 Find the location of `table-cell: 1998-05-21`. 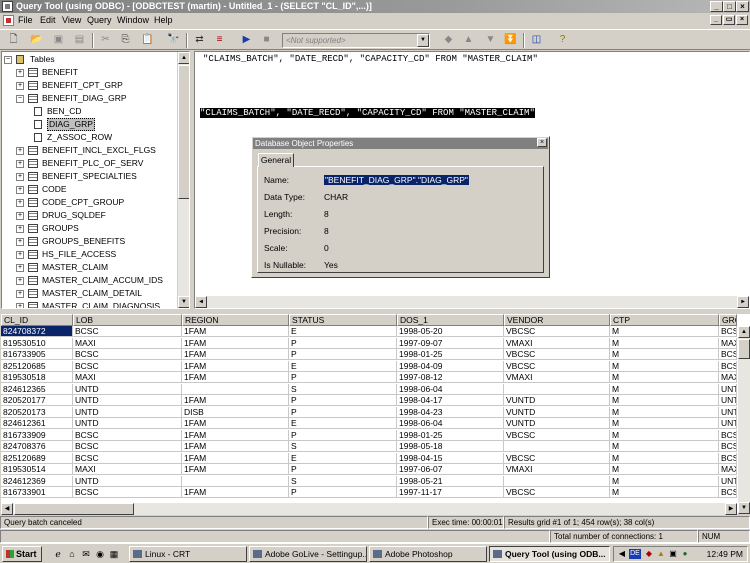

table-cell: 1998-05-21 is located at coordinates (450, 481).